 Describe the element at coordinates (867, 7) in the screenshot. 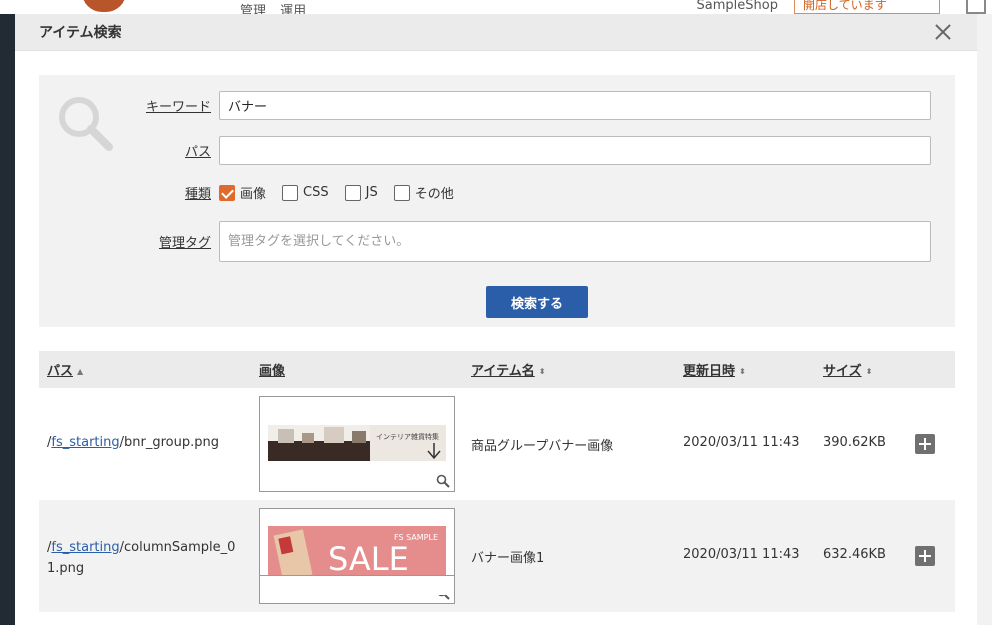

I see `shop-status-badge: 開店しています` at that location.